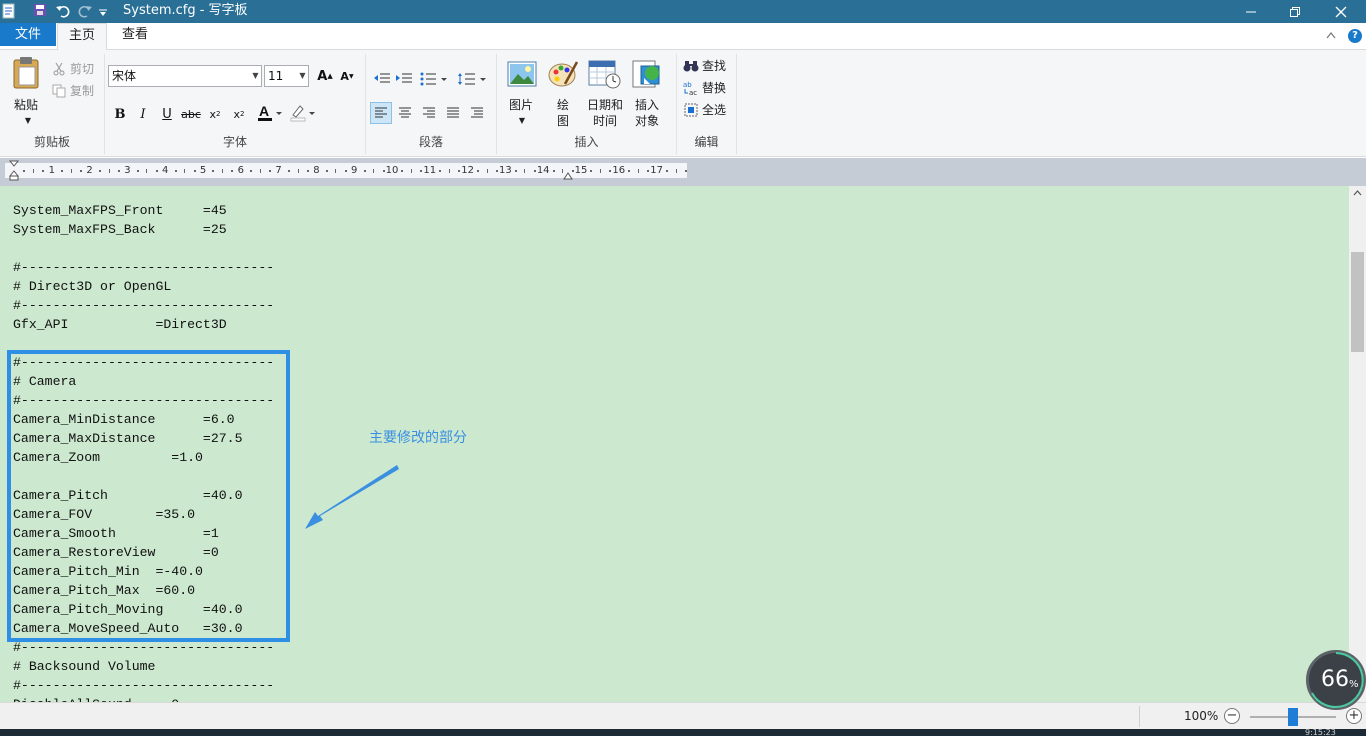 The width and height of the screenshot is (1366, 736). Describe the element at coordinates (563, 121) in the screenshot. I see `paint-label-line2: 图` at that location.